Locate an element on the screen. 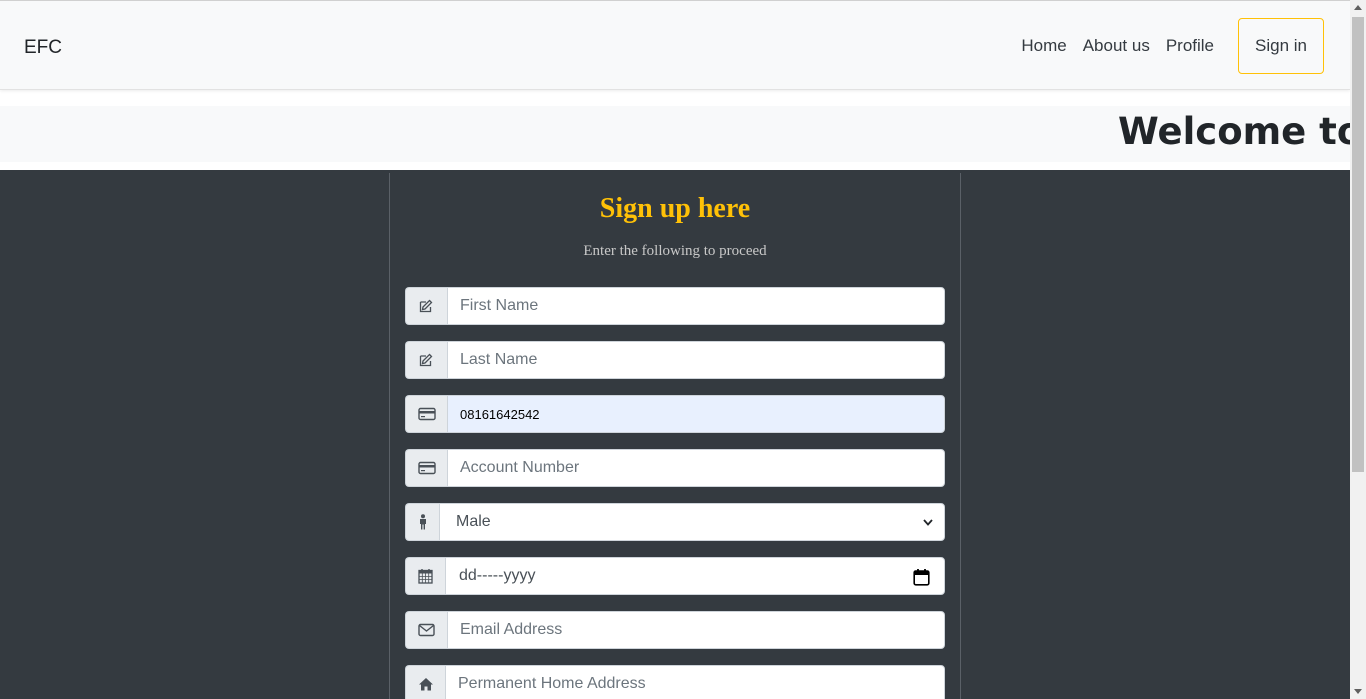  first-name-group is located at coordinates (675, 306).